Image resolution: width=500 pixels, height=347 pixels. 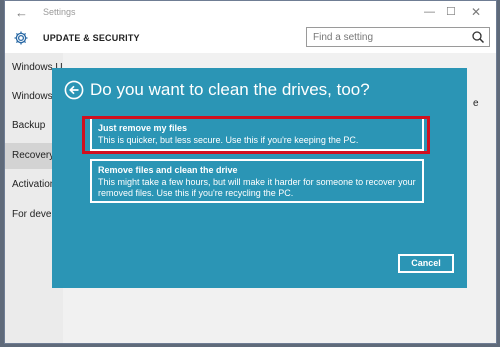 I want to click on title-bar: ← Settings — ☐ ✕, so click(x=250, y=13).